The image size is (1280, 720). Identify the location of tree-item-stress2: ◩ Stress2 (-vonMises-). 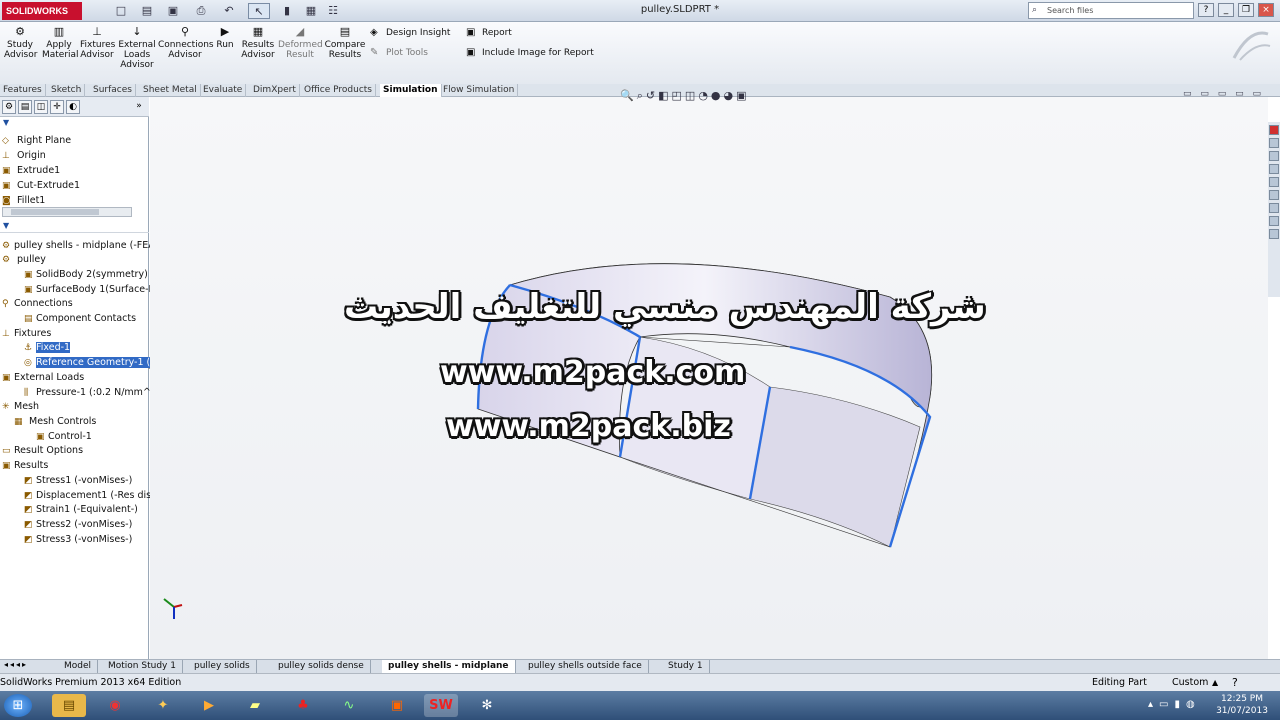
(78, 525).